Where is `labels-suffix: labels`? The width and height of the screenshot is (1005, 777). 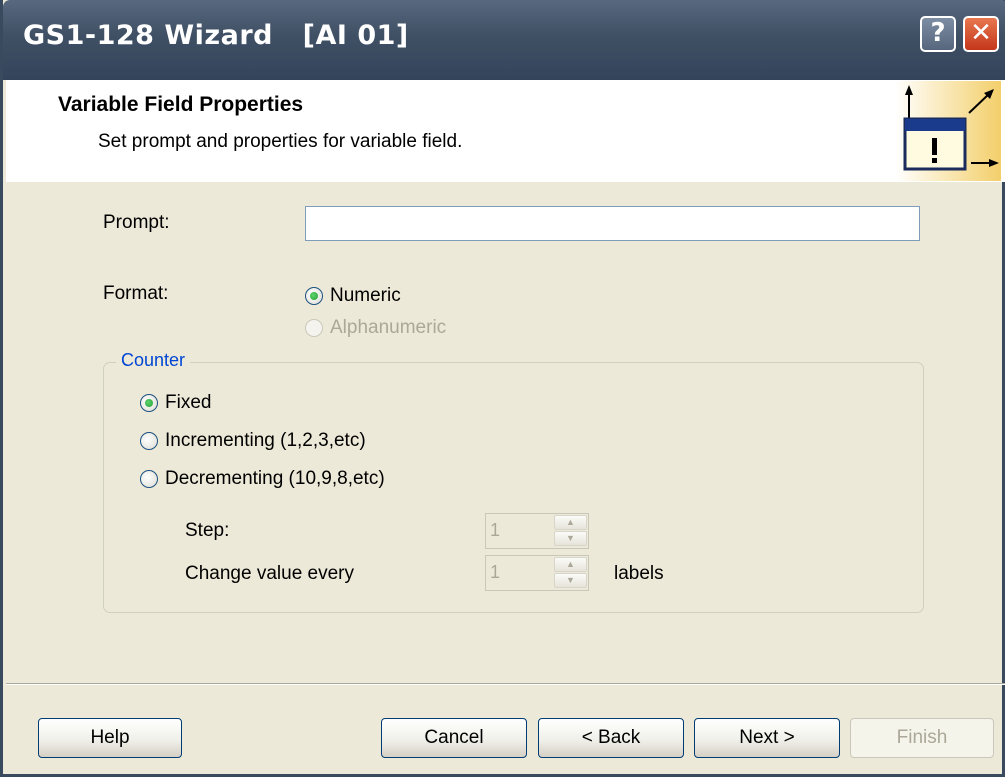
labels-suffix: labels is located at coordinates (639, 573).